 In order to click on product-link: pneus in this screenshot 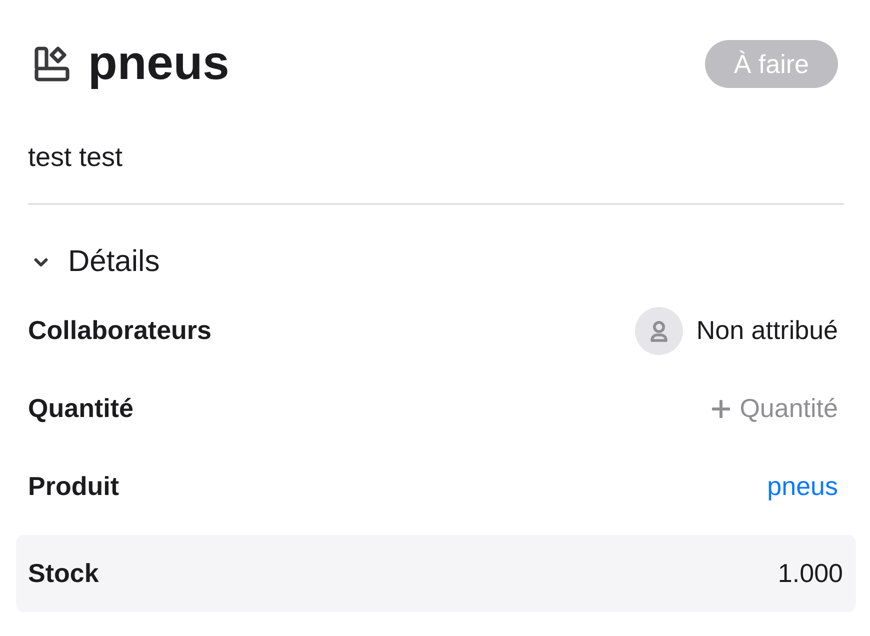, I will do `click(802, 486)`.